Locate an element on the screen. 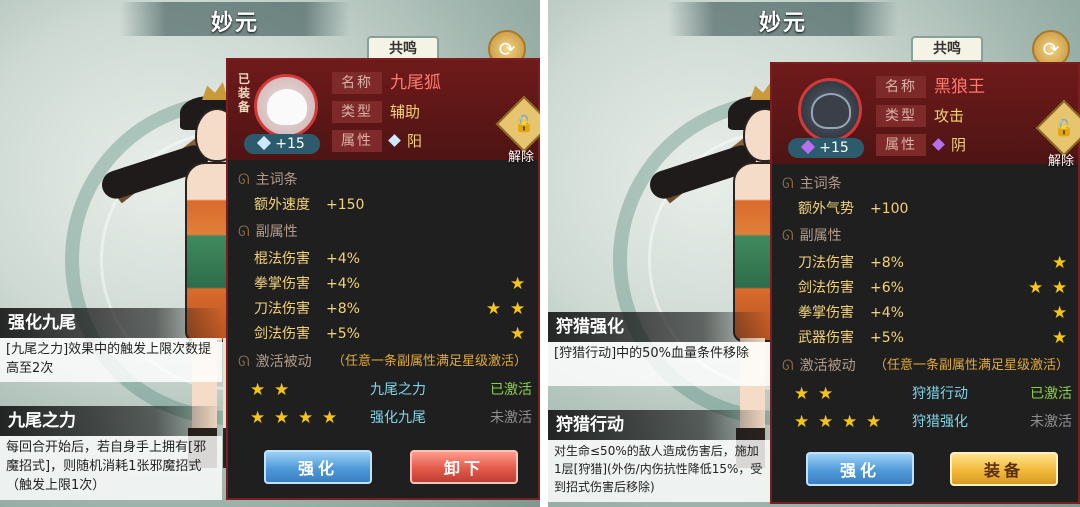 The height and width of the screenshot is (507, 1080). passive-name: 狩猎强化 is located at coordinates (940, 422).